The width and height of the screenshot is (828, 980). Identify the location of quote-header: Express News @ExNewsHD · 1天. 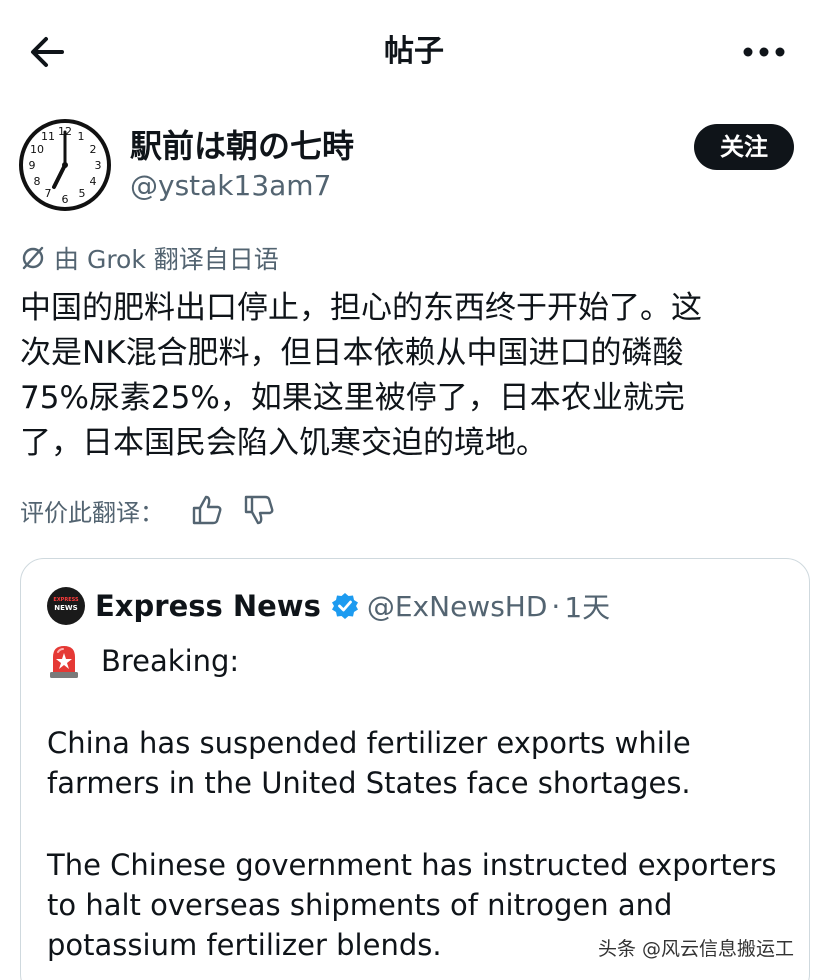
(352, 606).